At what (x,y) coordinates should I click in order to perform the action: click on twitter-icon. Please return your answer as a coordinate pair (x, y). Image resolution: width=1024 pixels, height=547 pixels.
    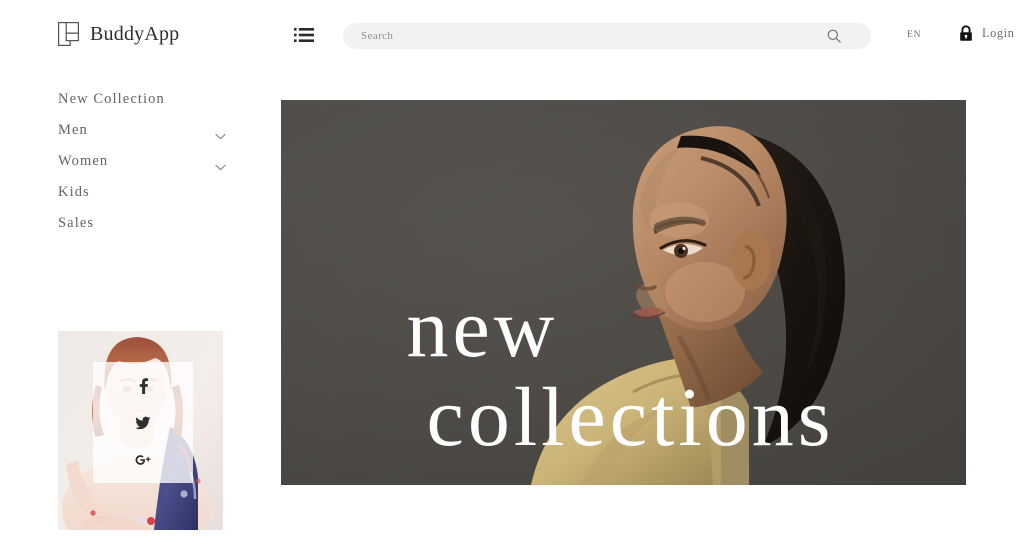
    Looking at the image, I should click on (143, 423).